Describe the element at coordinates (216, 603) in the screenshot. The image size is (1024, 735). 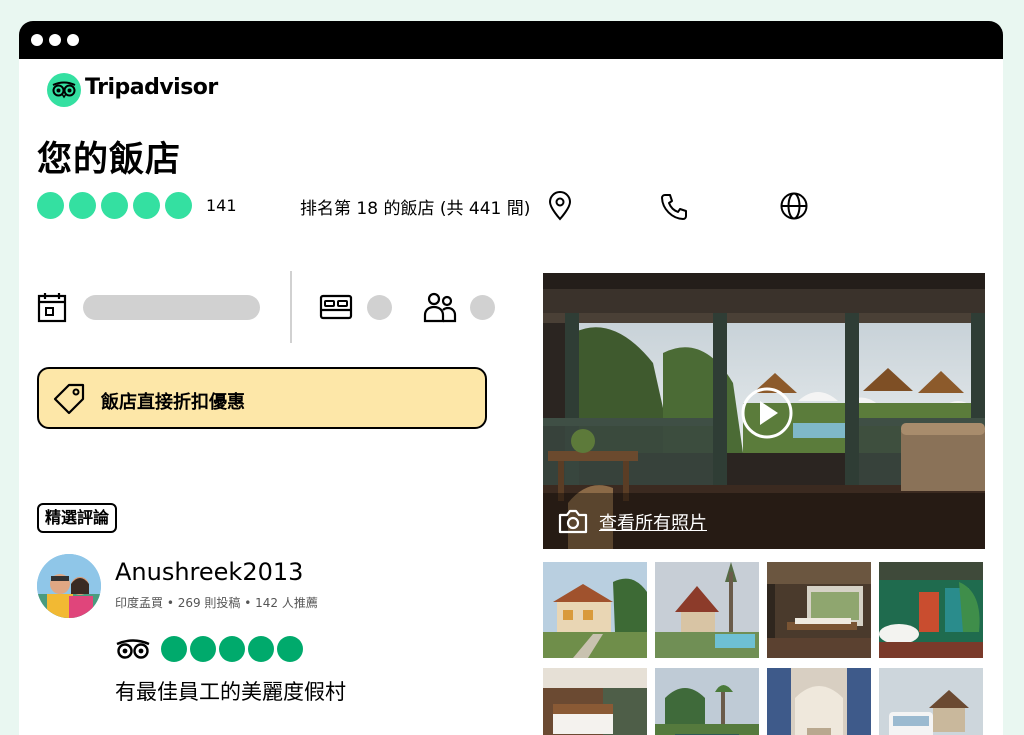
I see `reviewer-meta: 印度孟買 • 269 則投稿 • 142 人推薦` at that location.